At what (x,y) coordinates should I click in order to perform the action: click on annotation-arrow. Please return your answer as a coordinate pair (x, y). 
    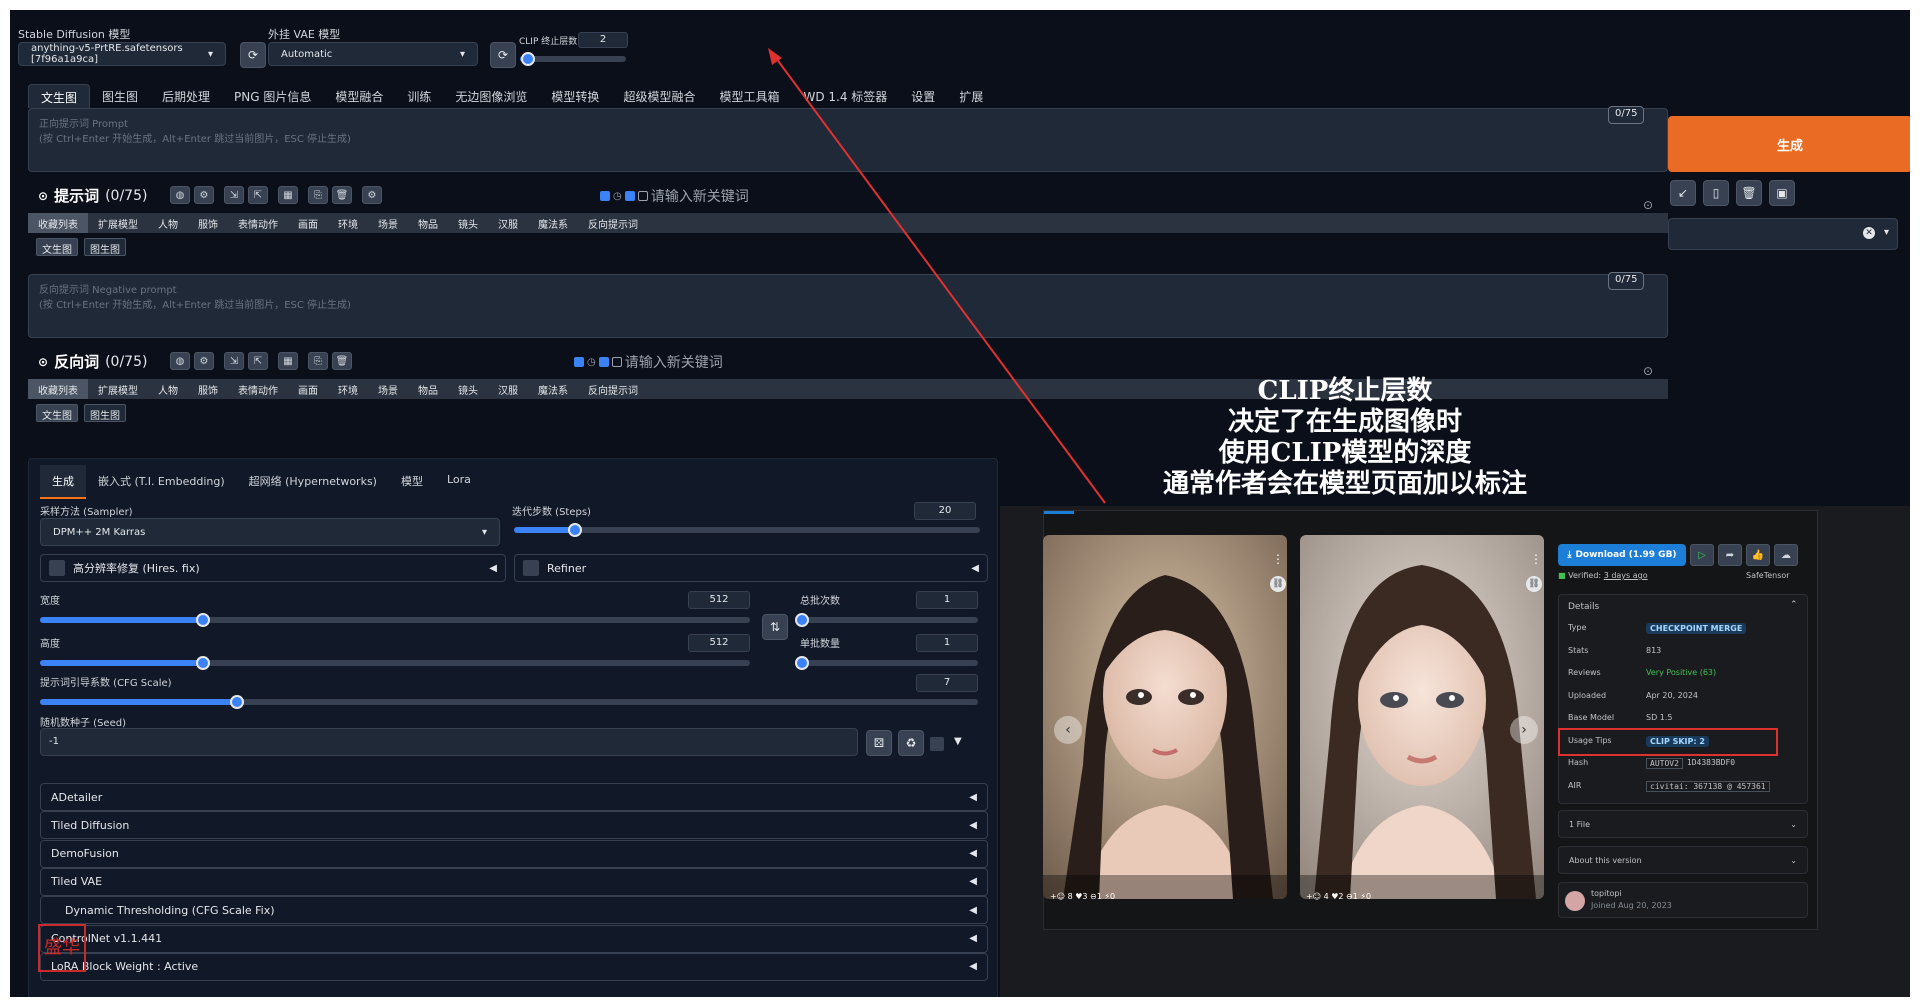
    Looking at the image, I should click on (937, 276).